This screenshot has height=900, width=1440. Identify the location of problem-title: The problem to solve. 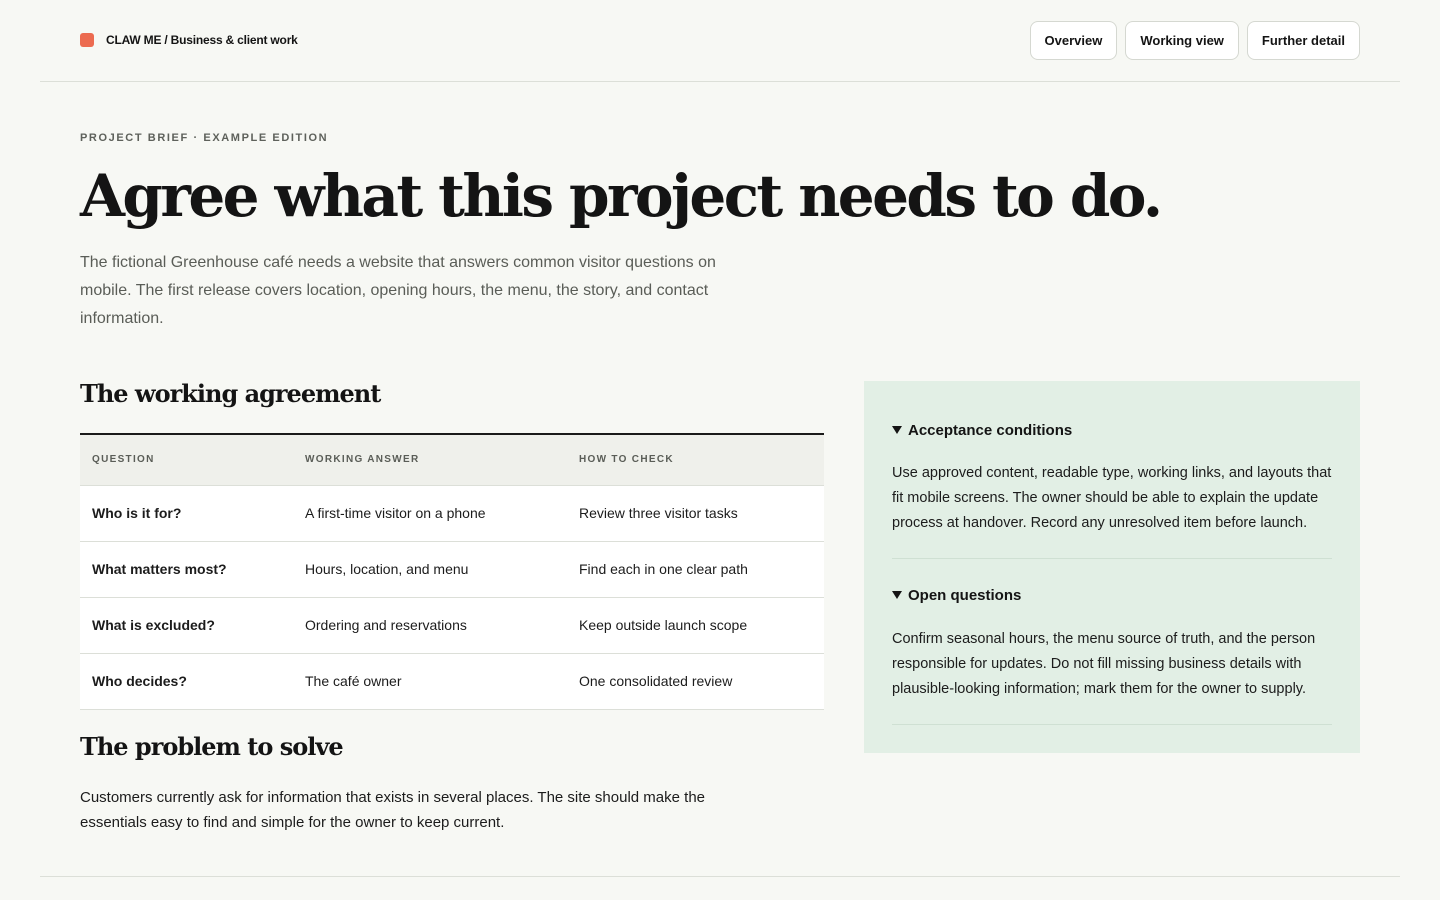
(212, 746).